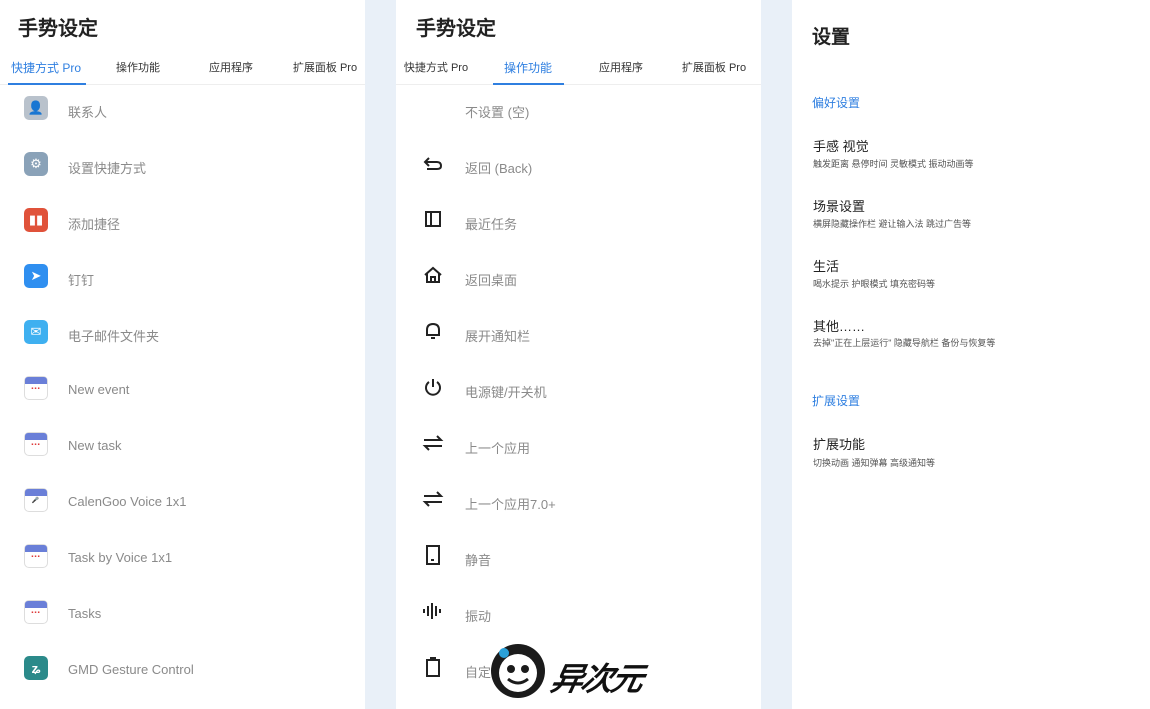 This screenshot has height=709, width=1150. Describe the element at coordinates (120, 557) in the screenshot. I see `list-item-label: Task by Voice 1x1` at that location.